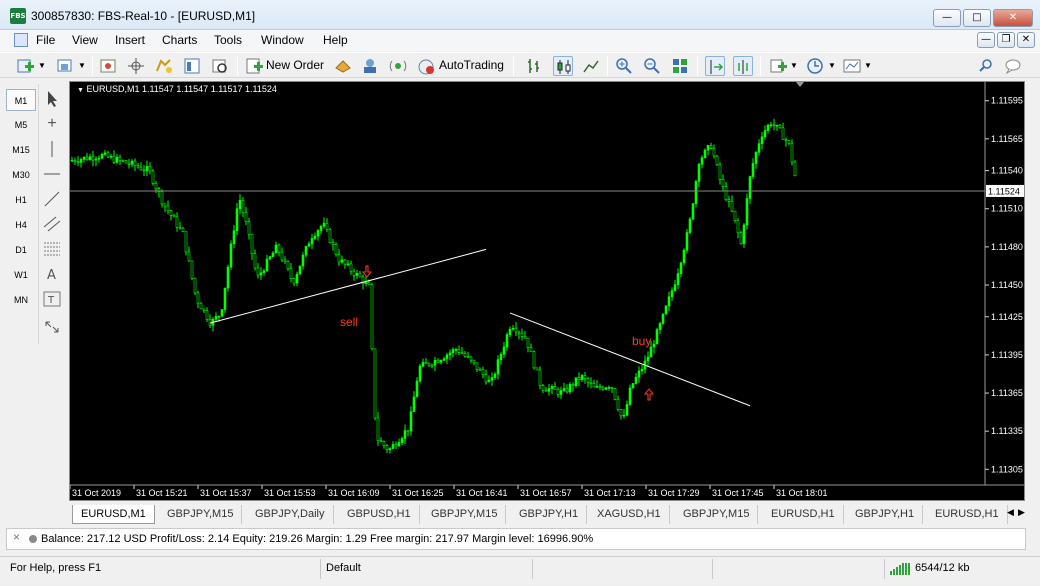  Describe the element at coordinates (282, 40) in the screenshot. I see `menu-window: Window` at that location.